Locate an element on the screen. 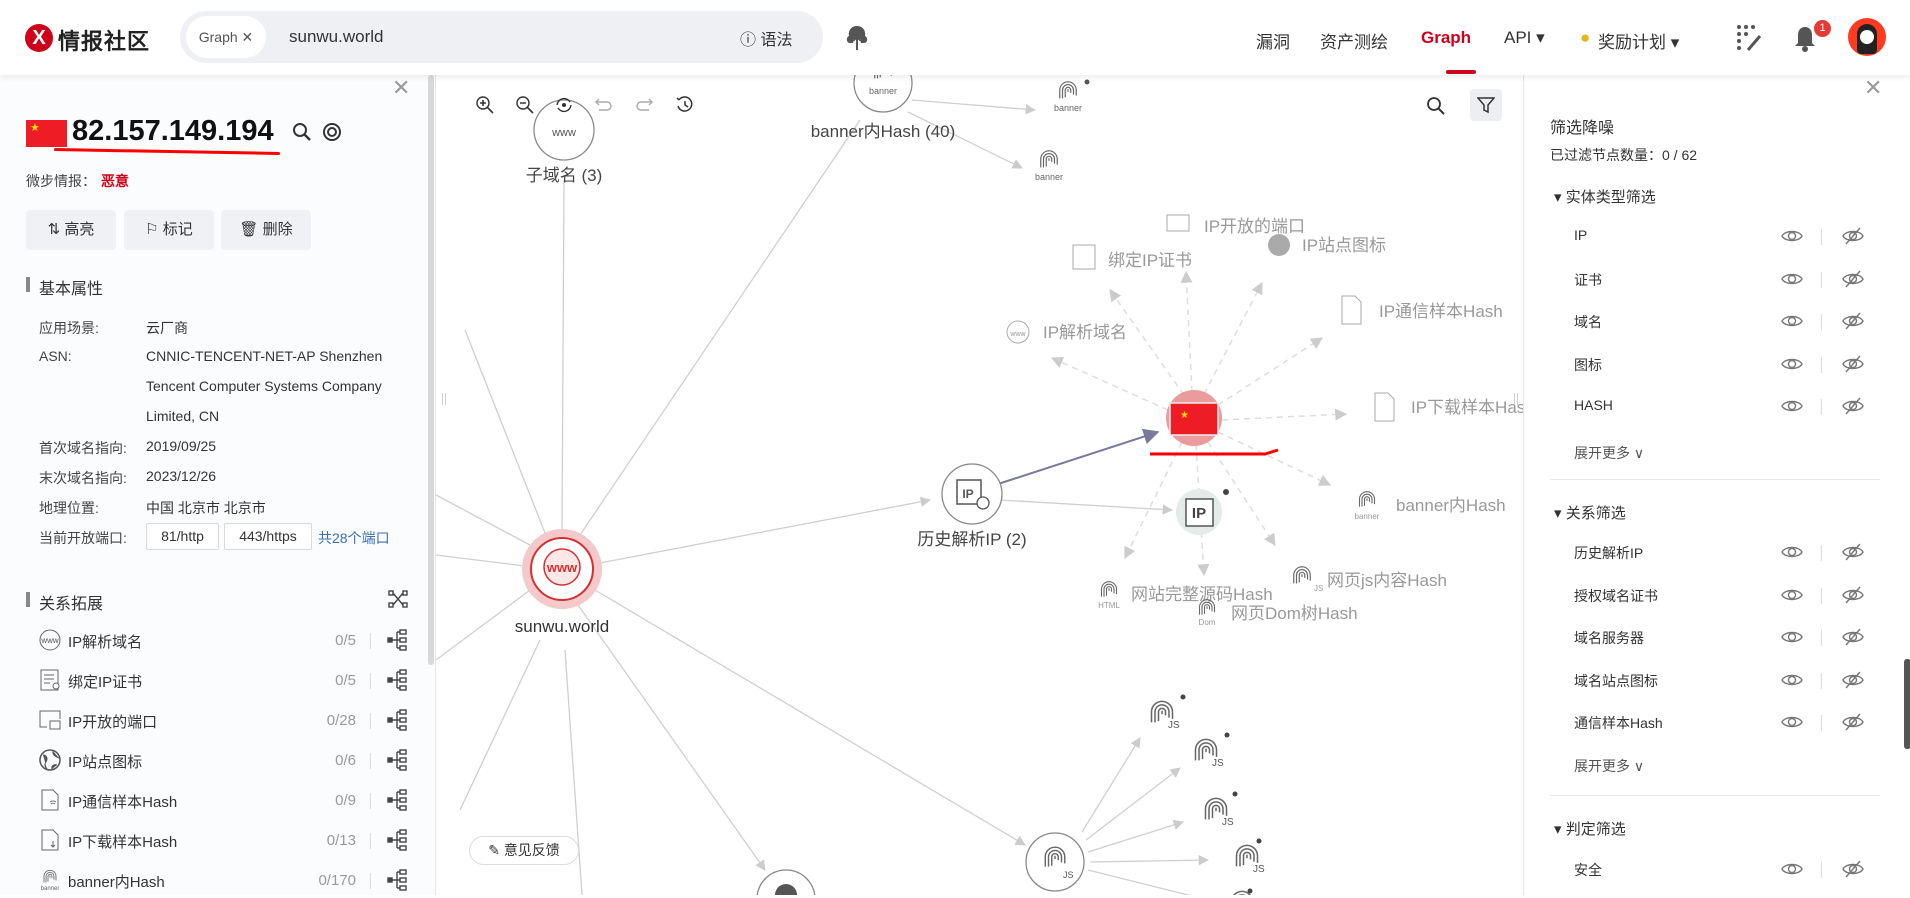 Image resolution: width=1910 pixels, height=898 pixels. nav-graph: Graph is located at coordinates (1446, 38).